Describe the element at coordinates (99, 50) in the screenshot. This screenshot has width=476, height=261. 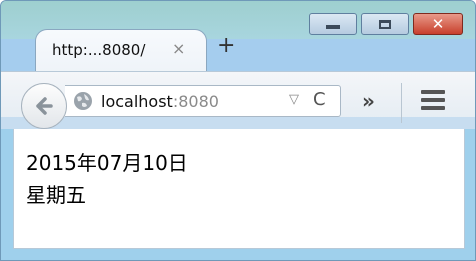
I see `tab-title: http:...8080/` at that location.